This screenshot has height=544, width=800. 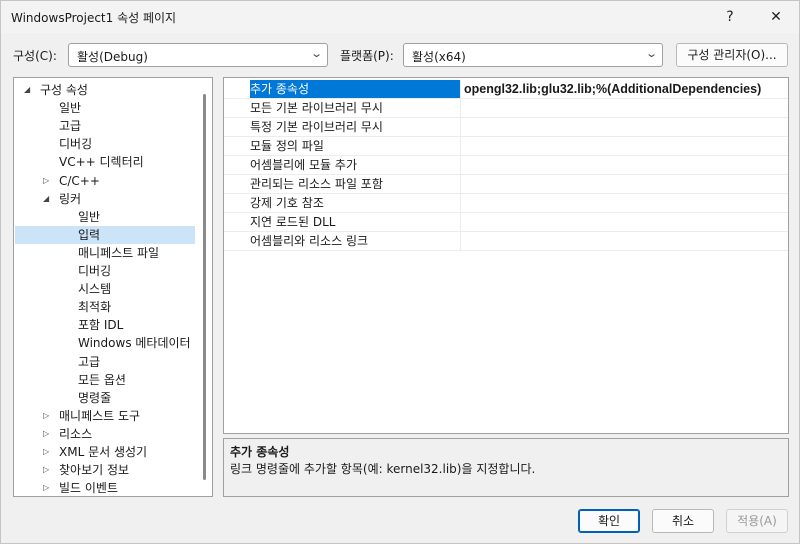 What do you see at coordinates (105, 199) in the screenshot?
I see `tree-item: ◢ 링커` at bounding box center [105, 199].